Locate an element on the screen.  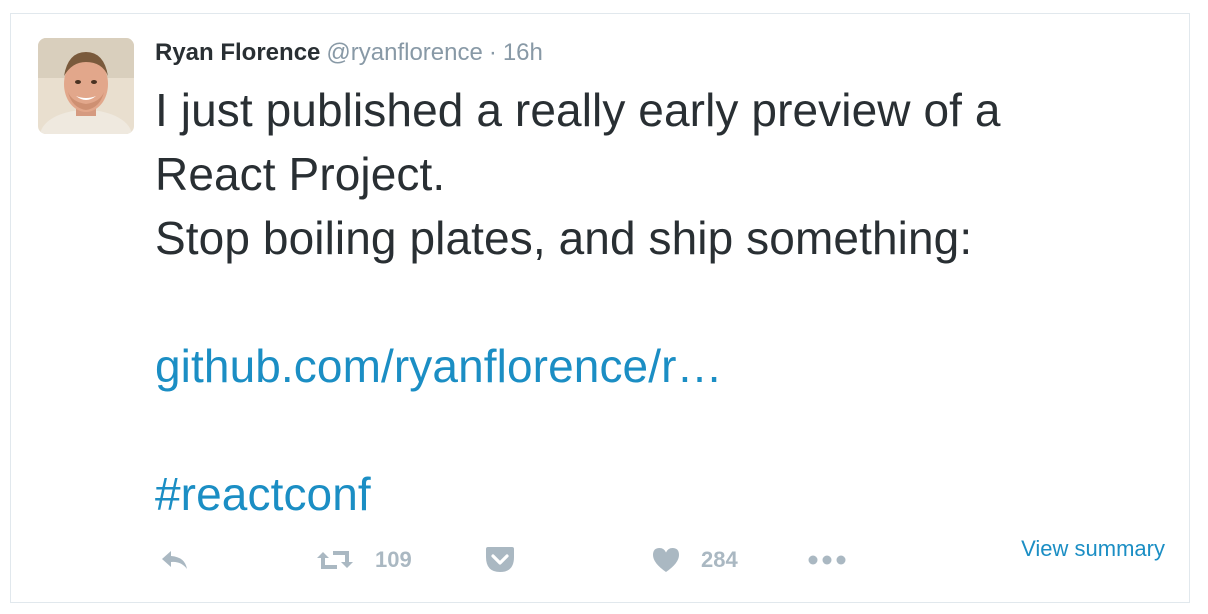
pocket-icon is located at coordinates (500, 559).